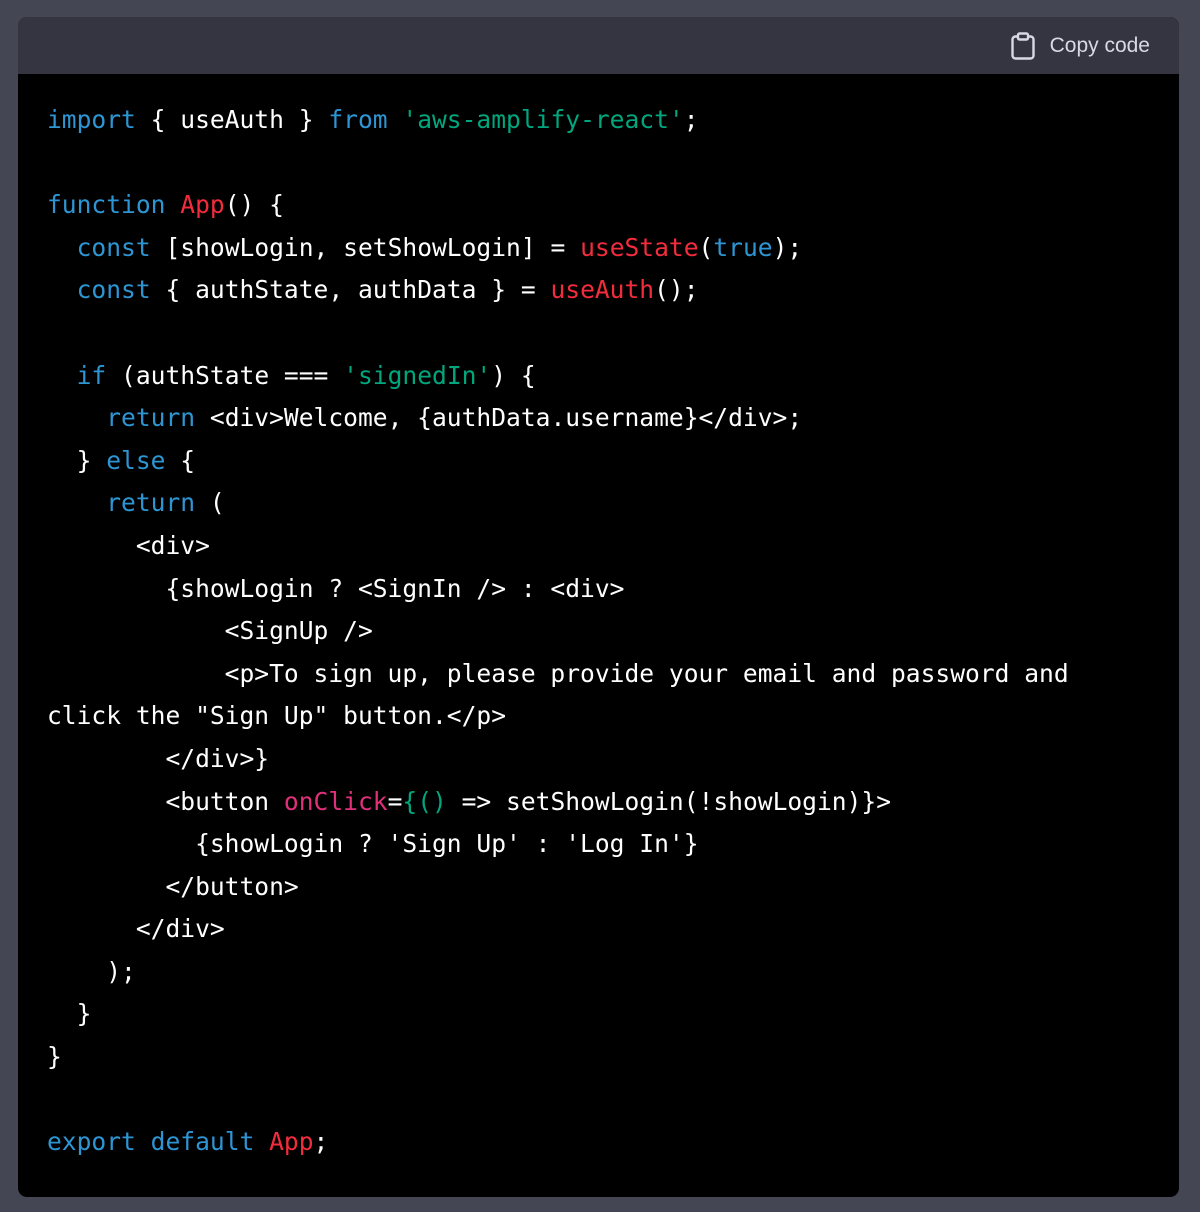 The image size is (1200, 1212). I want to click on code-token: {(), so click(432, 801).